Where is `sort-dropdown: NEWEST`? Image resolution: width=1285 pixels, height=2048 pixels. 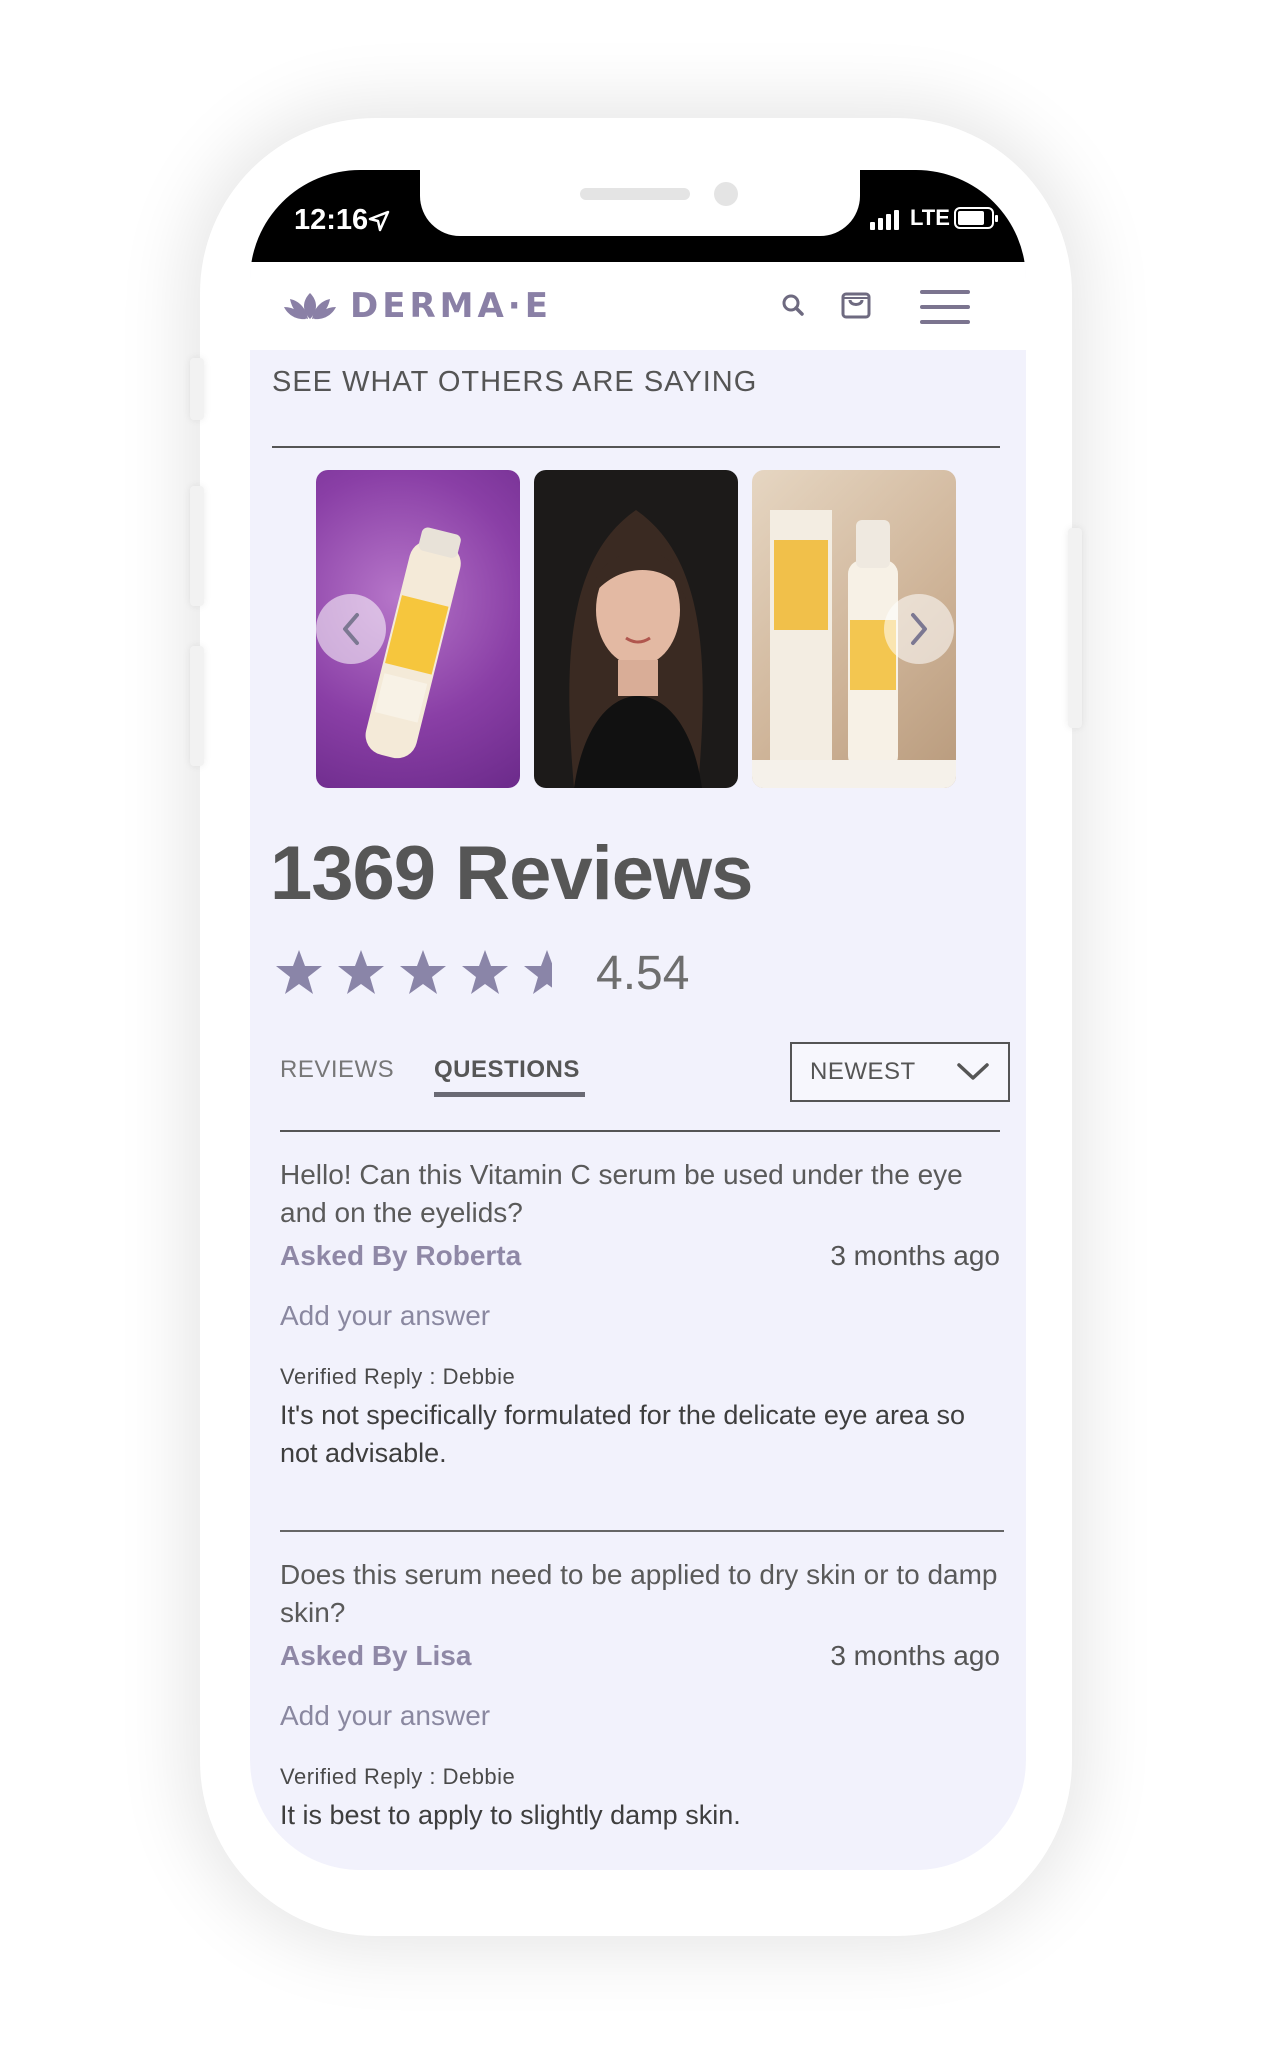
sort-dropdown: NEWEST is located at coordinates (900, 1072).